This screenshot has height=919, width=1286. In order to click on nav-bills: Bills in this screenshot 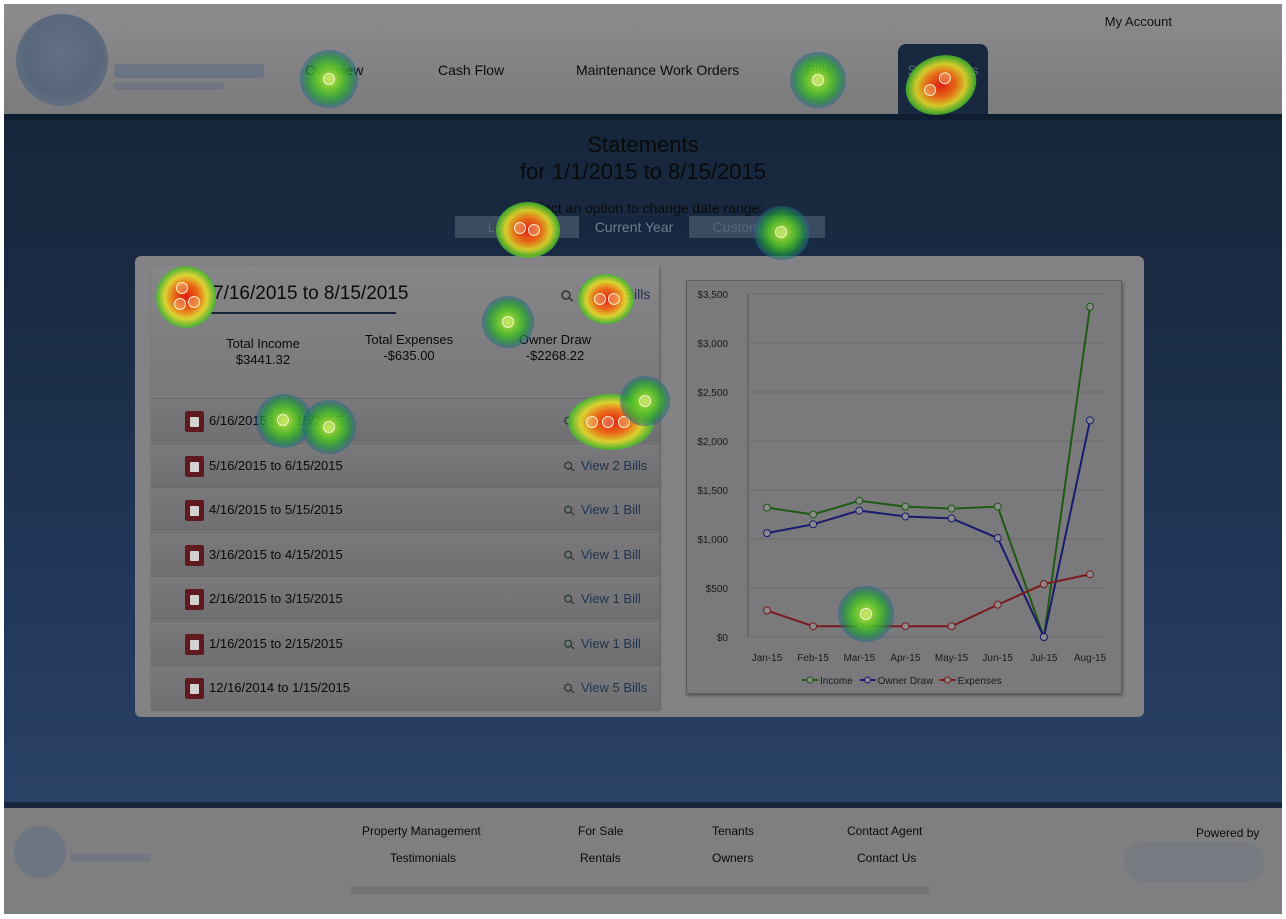, I will do `click(819, 70)`.